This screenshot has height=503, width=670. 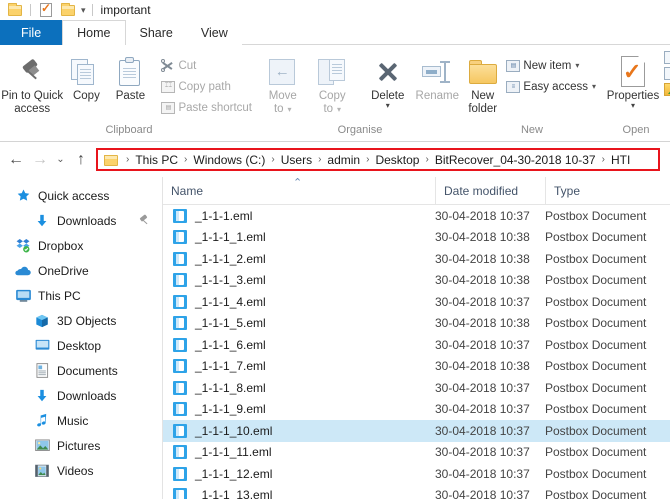 What do you see at coordinates (156, 160) in the screenshot?
I see `breadcrumb-this-pc: This PC` at bounding box center [156, 160].